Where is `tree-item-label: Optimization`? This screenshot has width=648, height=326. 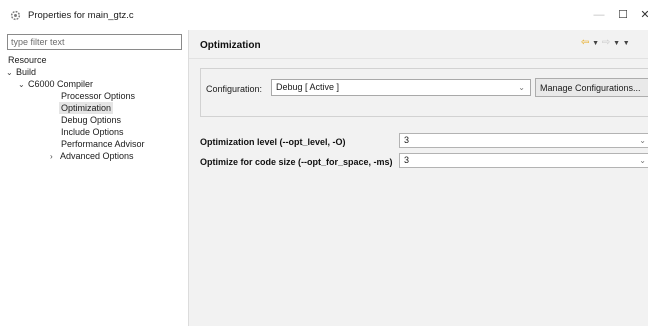
tree-item-label: Optimization is located at coordinates (86, 108).